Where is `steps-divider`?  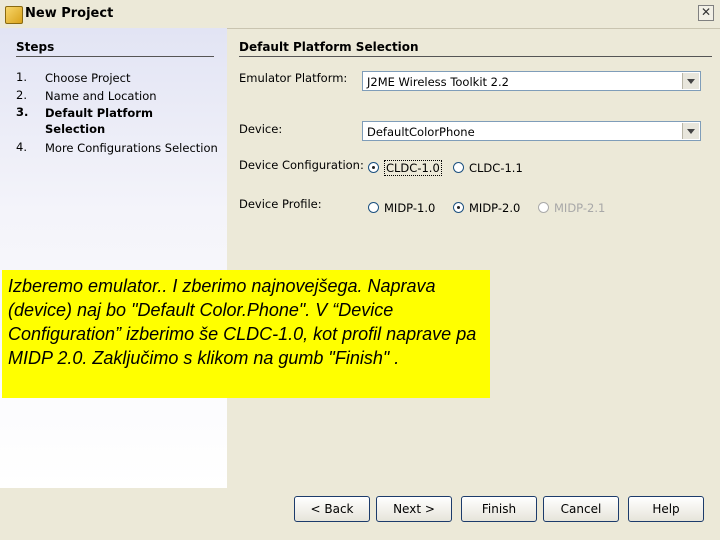
steps-divider is located at coordinates (115, 56).